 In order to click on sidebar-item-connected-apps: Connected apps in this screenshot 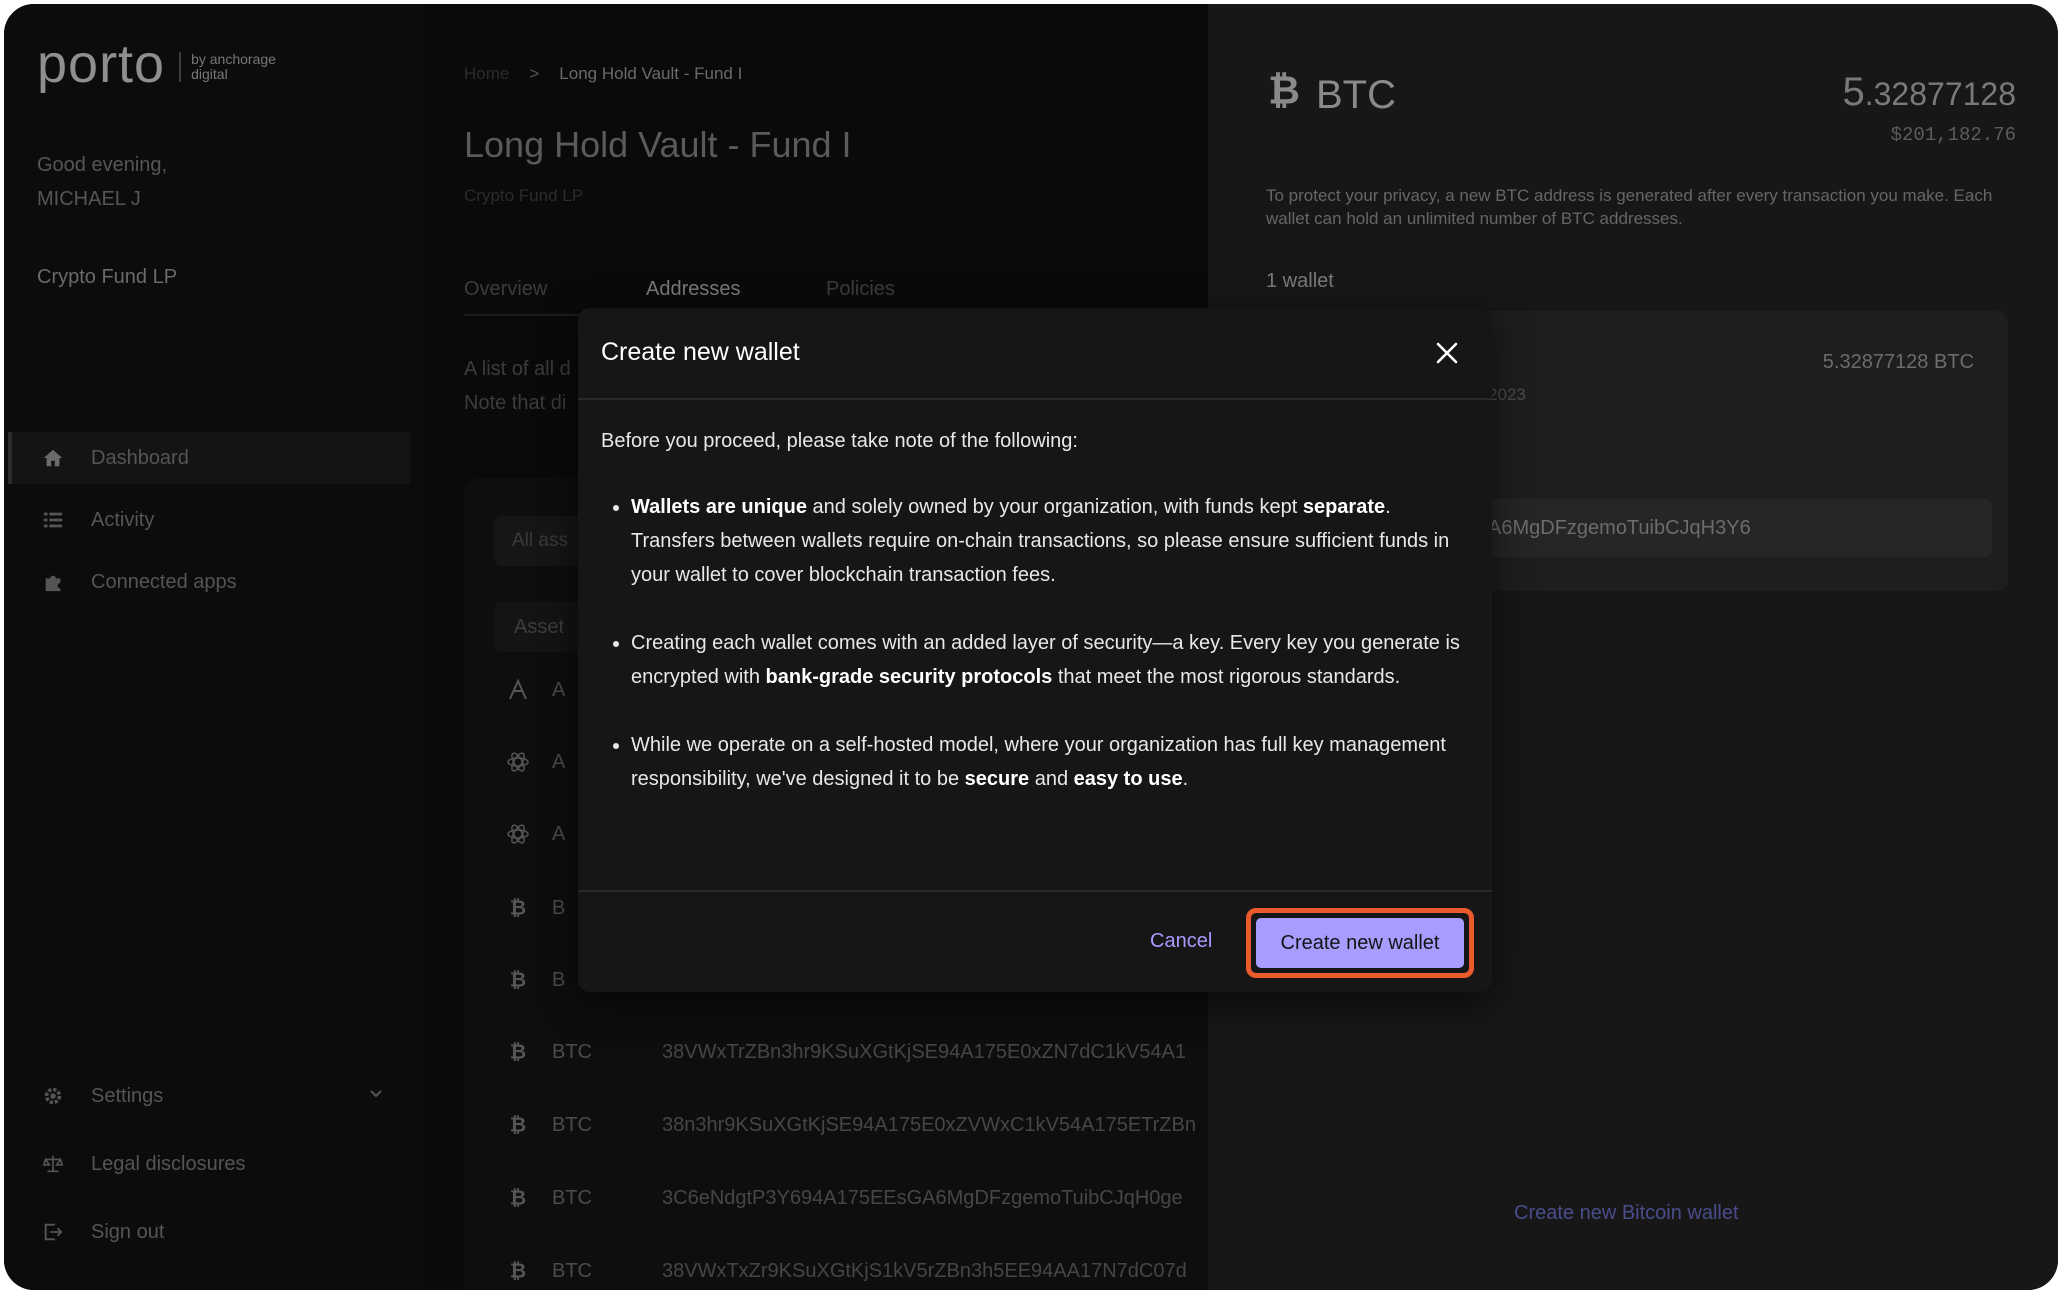, I will do `click(207, 582)`.